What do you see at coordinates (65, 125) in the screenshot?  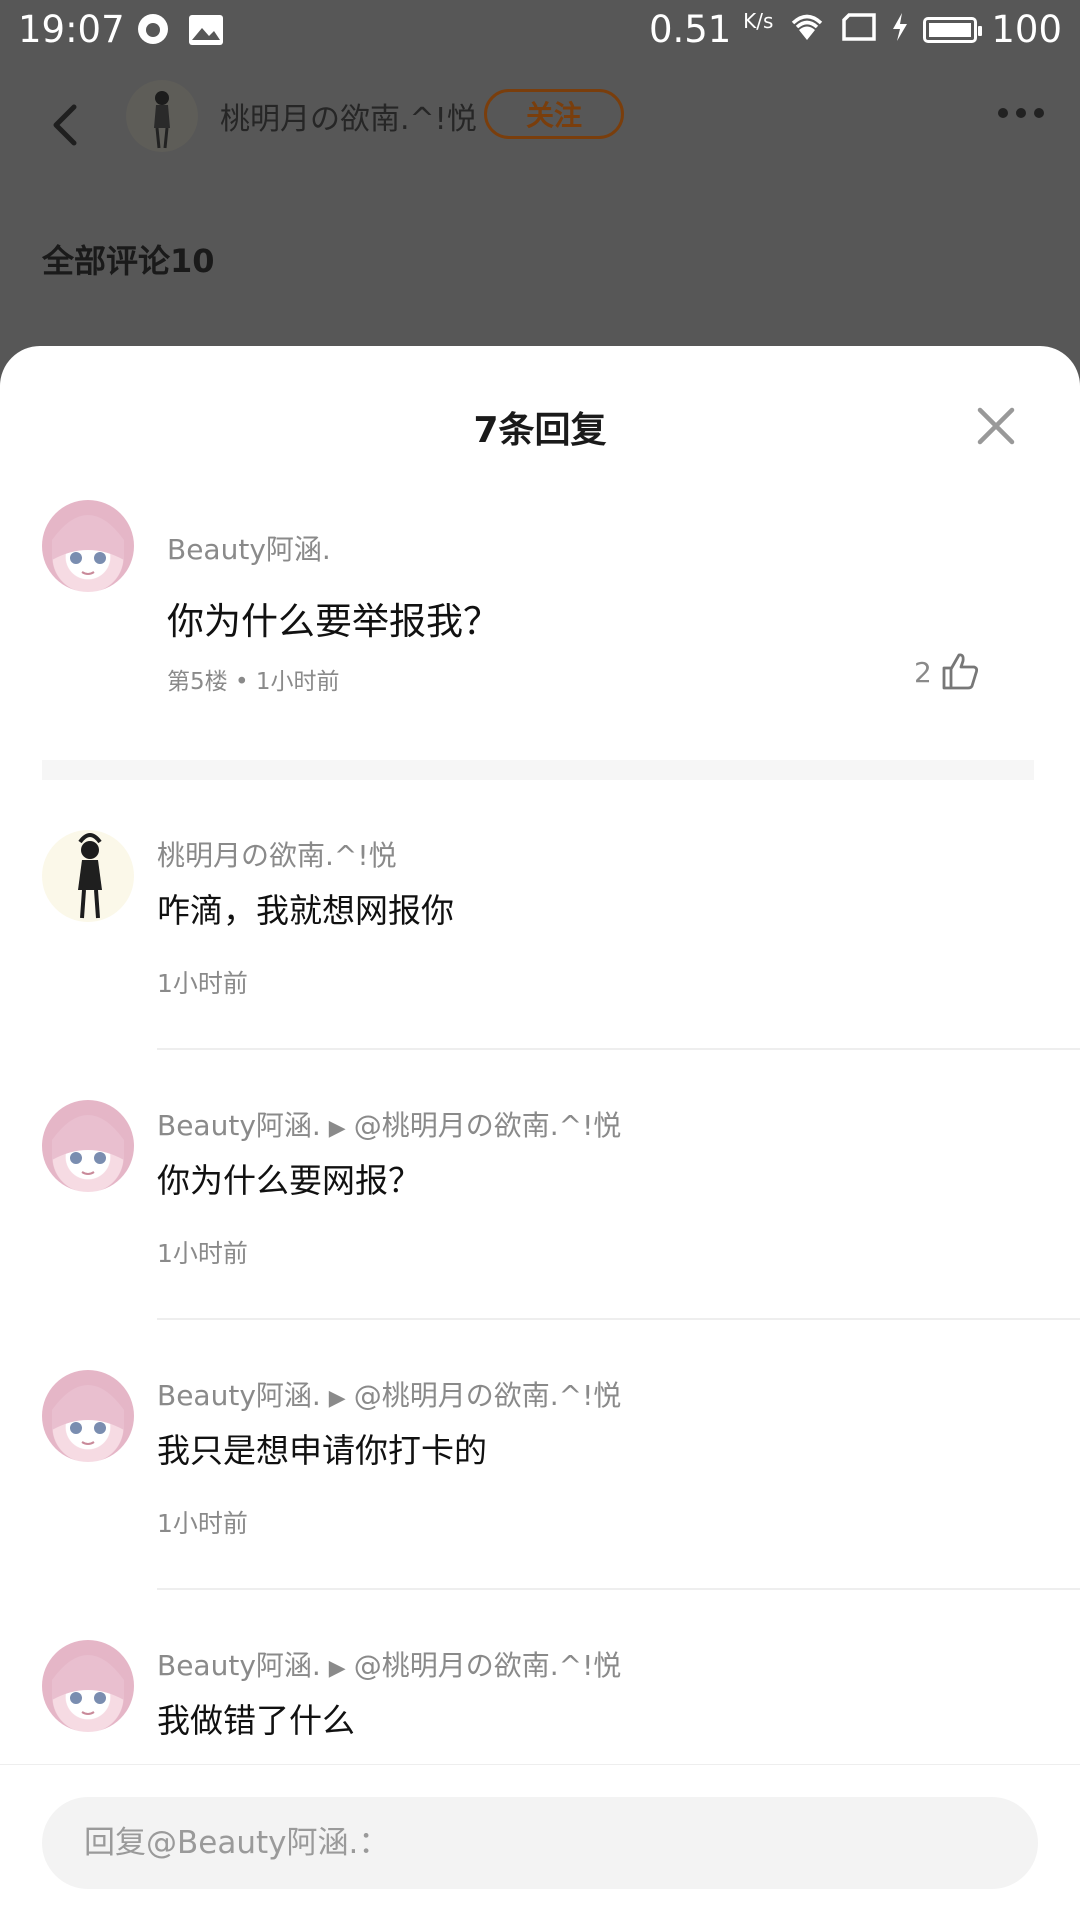 I see `back-icon` at bounding box center [65, 125].